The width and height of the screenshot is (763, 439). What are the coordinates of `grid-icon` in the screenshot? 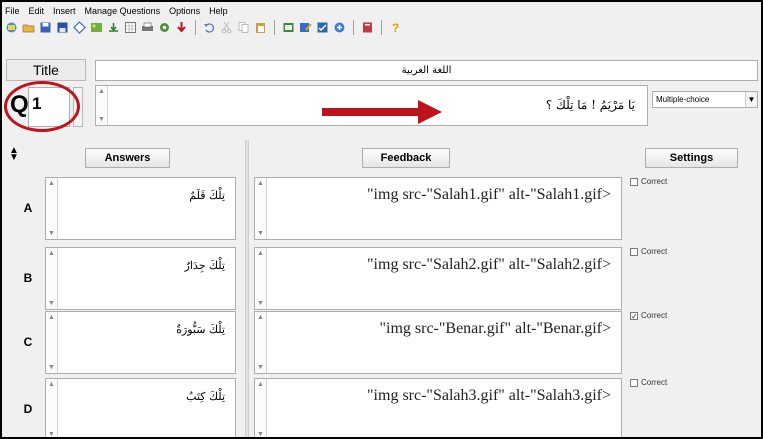 It's located at (130, 27).